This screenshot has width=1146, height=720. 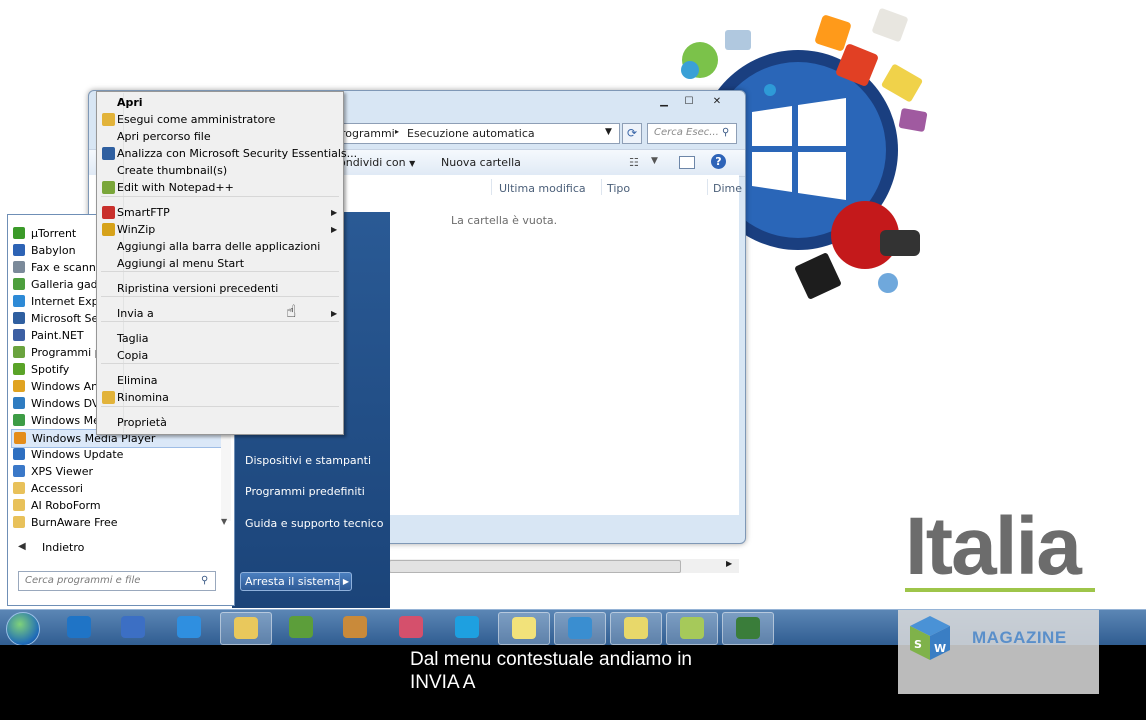 I want to click on context-menu-item: Invia a ▶, so click(x=220, y=313).